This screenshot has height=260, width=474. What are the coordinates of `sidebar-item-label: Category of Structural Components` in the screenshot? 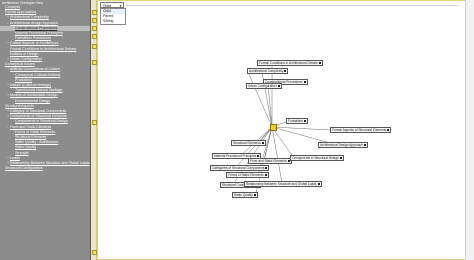 It's located at (38, 111).